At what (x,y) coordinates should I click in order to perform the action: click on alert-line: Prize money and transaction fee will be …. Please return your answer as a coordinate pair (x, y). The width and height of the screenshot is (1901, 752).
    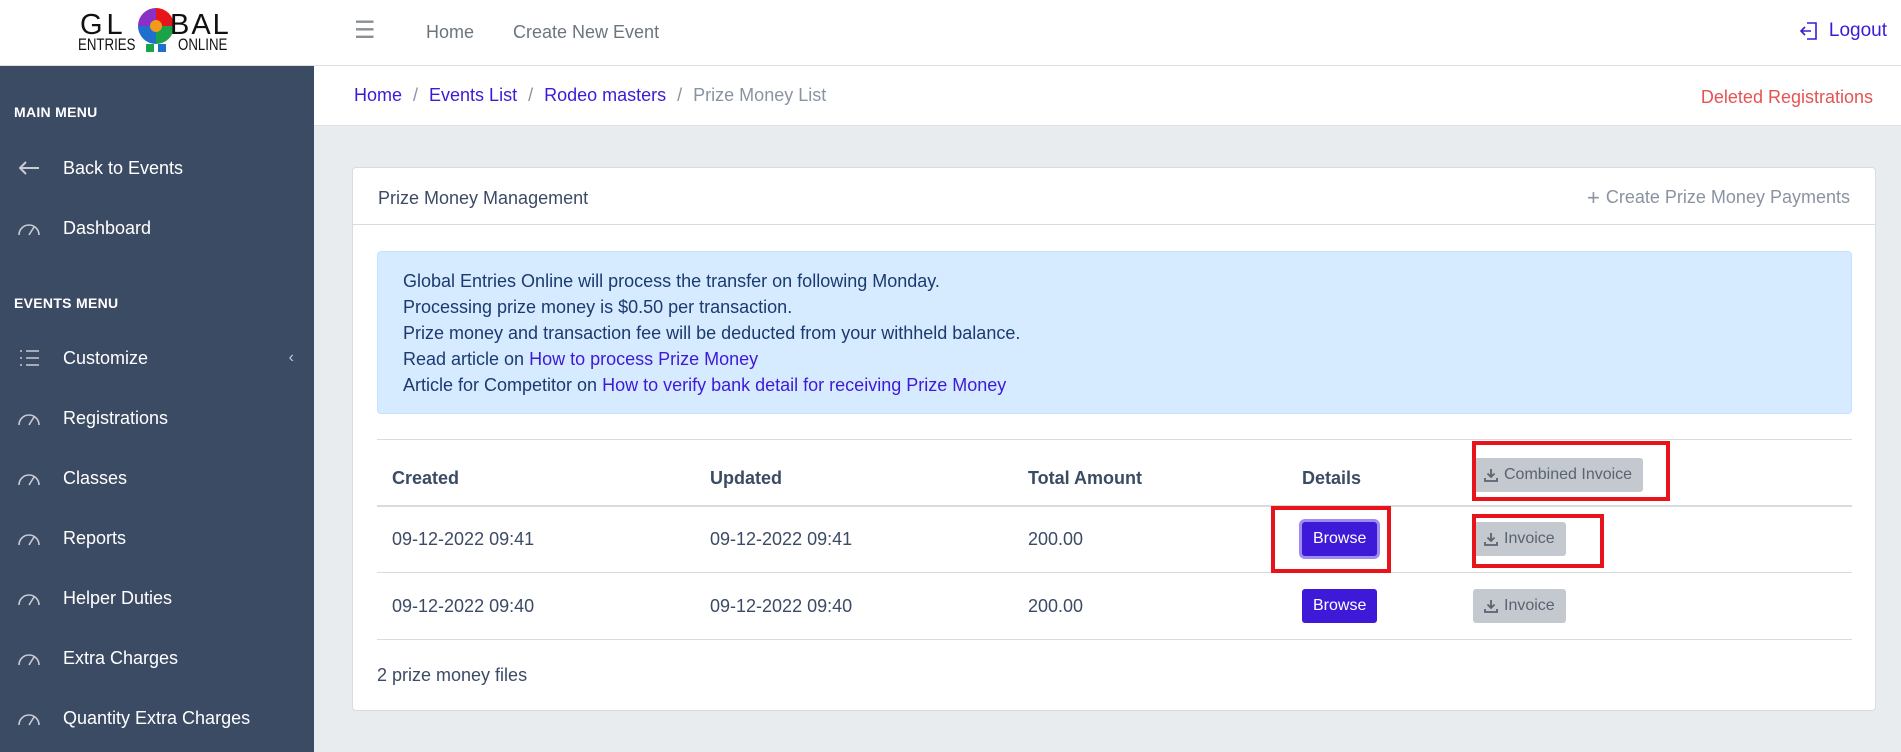
    Looking at the image, I should click on (712, 333).